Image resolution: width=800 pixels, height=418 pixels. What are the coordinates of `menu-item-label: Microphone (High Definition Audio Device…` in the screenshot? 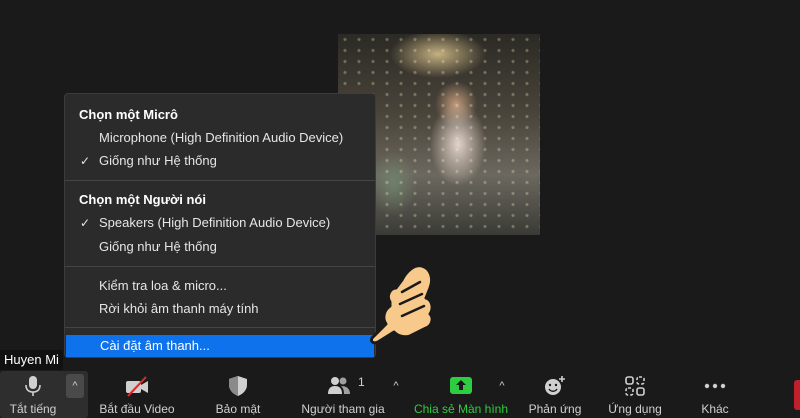 It's located at (221, 137).